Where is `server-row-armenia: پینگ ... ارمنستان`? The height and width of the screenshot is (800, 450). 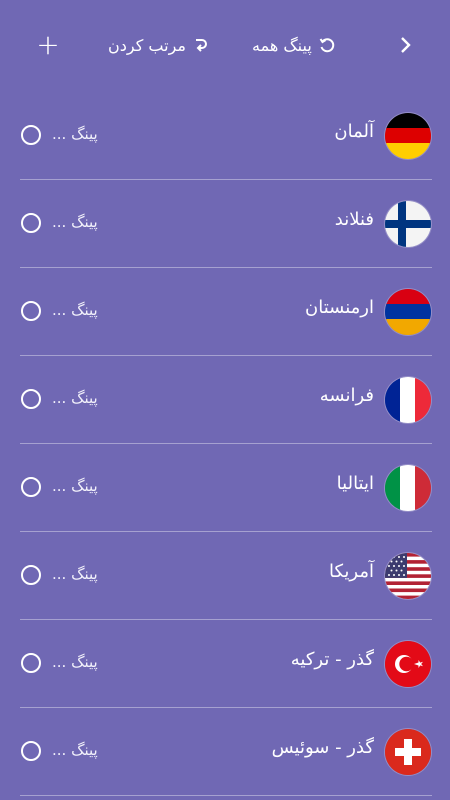
server-row-armenia: پینگ ... ارمنستان is located at coordinates (225, 312).